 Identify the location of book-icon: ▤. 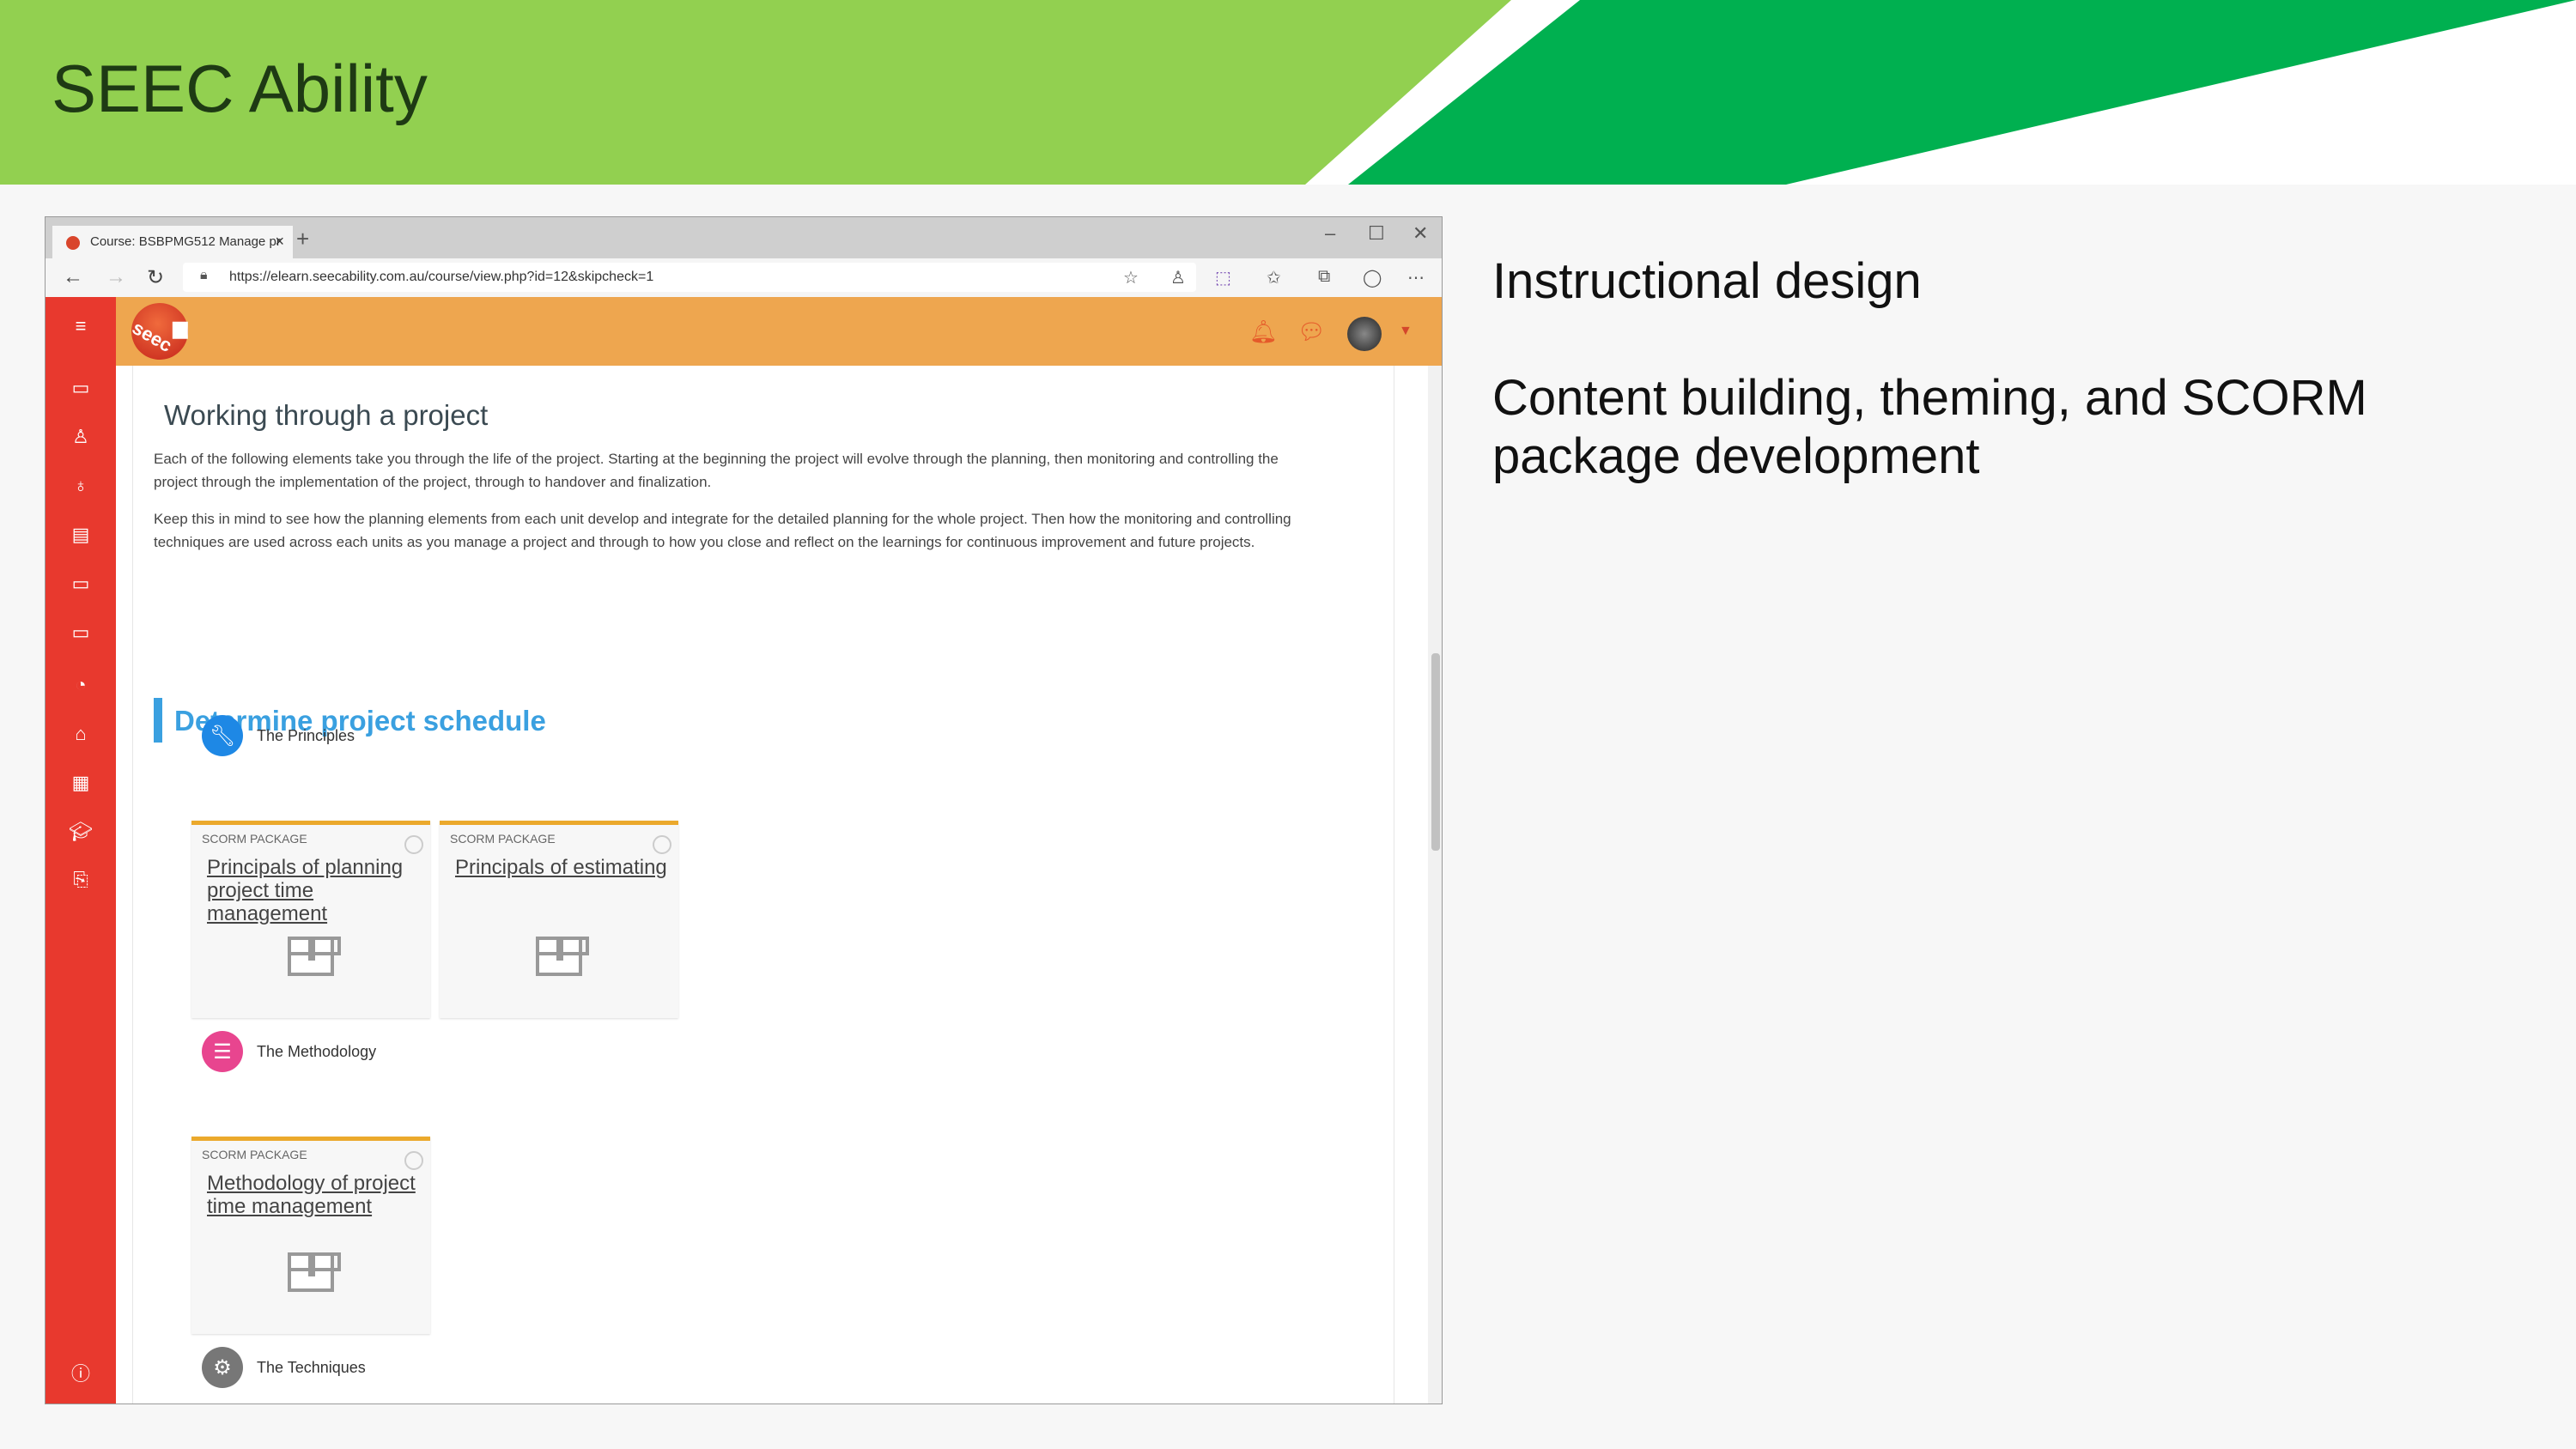
(81, 535).